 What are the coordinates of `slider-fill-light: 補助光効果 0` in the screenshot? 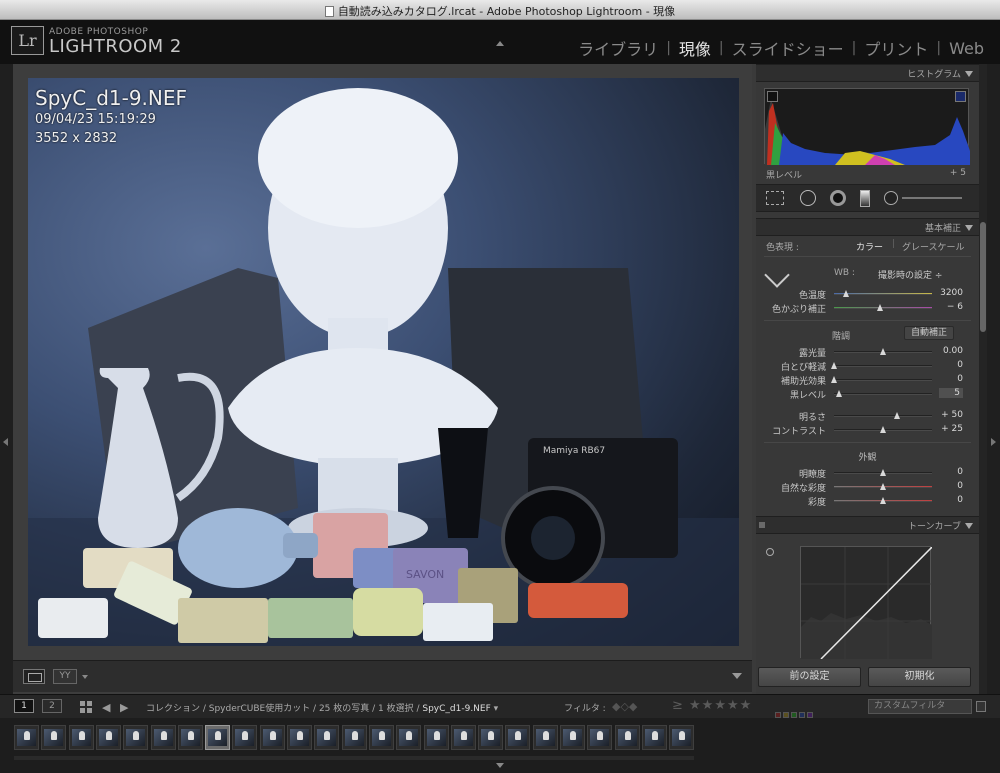 It's located at (867, 380).